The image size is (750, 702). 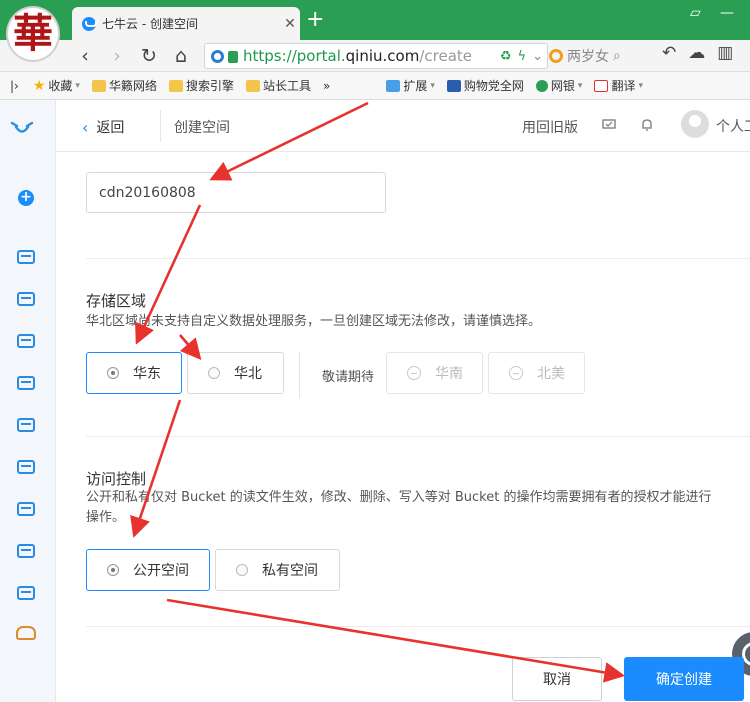 I want to click on browser-tab-title: 七牛云 - 创建空间, so click(x=150, y=24).